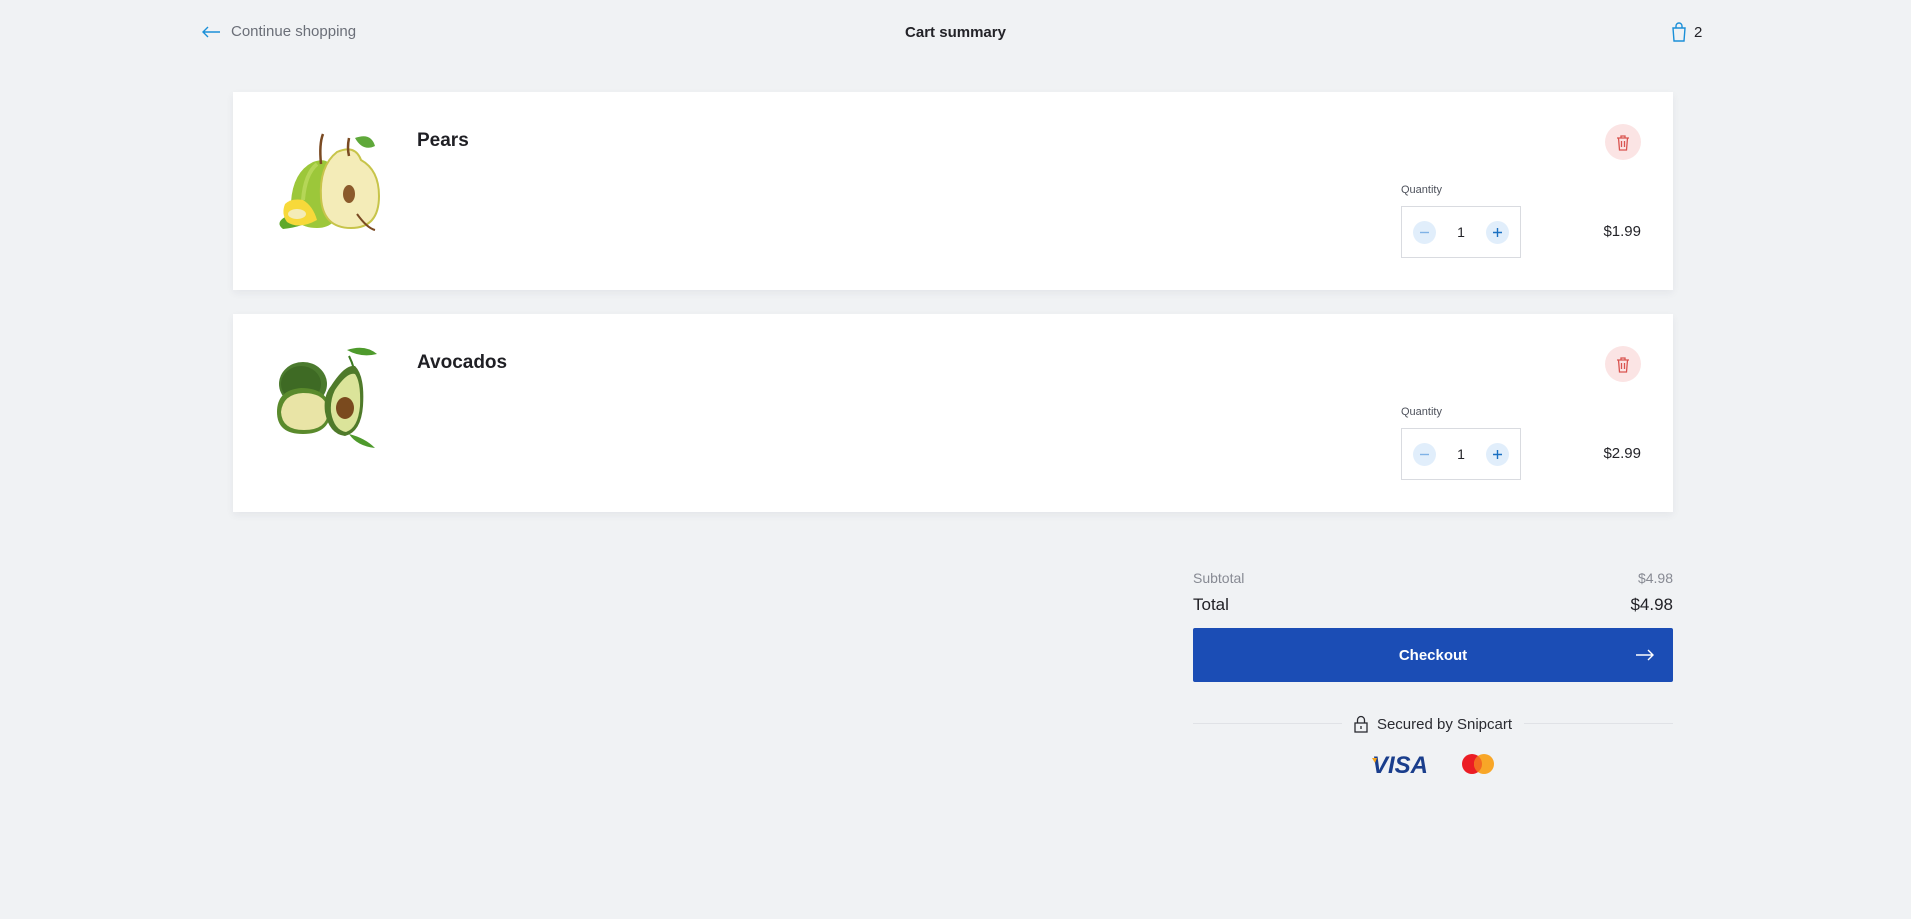  I want to click on checkout-button: Checkout, so click(1433, 655).